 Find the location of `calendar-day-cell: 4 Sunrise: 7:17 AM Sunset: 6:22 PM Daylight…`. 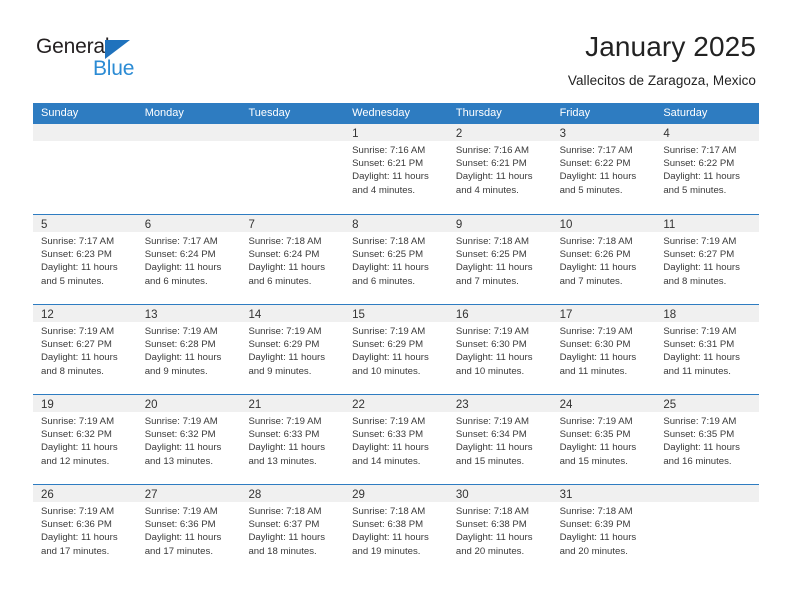

calendar-day-cell: 4 Sunrise: 7:17 AM Sunset: 6:22 PM Daylight… is located at coordinates (707, 168).